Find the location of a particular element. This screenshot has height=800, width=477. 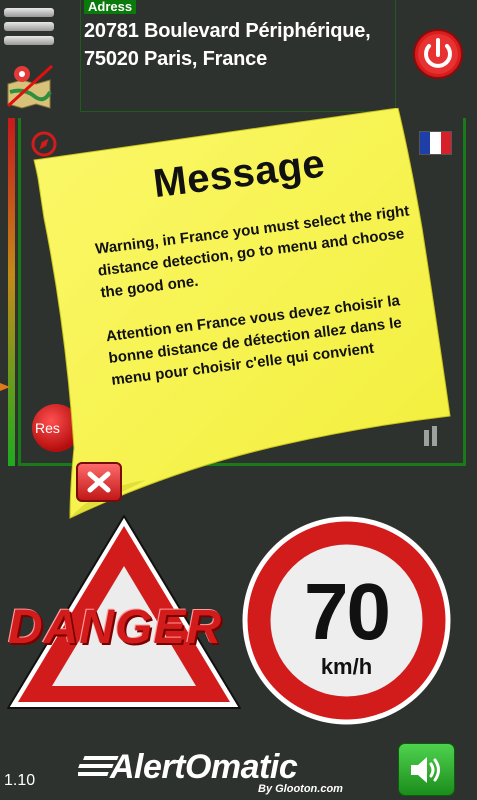

power-button is located at coordinates (438, 54).